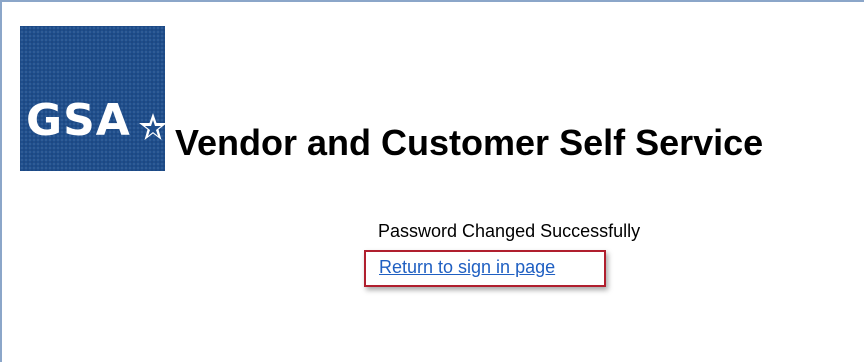 This screenshot has height=364, width=866. Describe the element at coordinates (469, 142) in the screenshot. I see `page-title: Vendor and Customer Self Service` at that location.